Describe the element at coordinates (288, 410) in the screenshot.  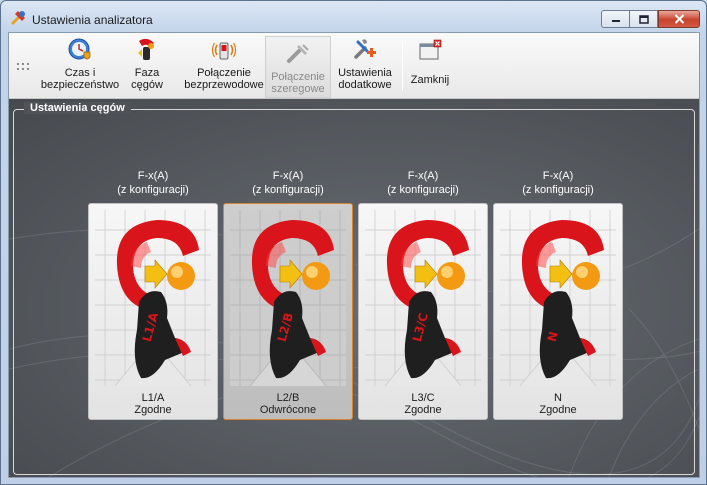
I see `clamp-status-label: Odwrócone` at that location.